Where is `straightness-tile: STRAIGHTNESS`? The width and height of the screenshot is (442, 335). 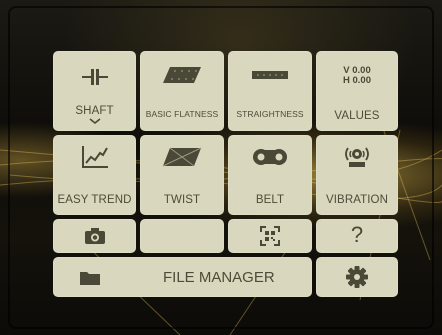
straightness-tile: STRAIGHTNESS is located at coordinates (270, 91).